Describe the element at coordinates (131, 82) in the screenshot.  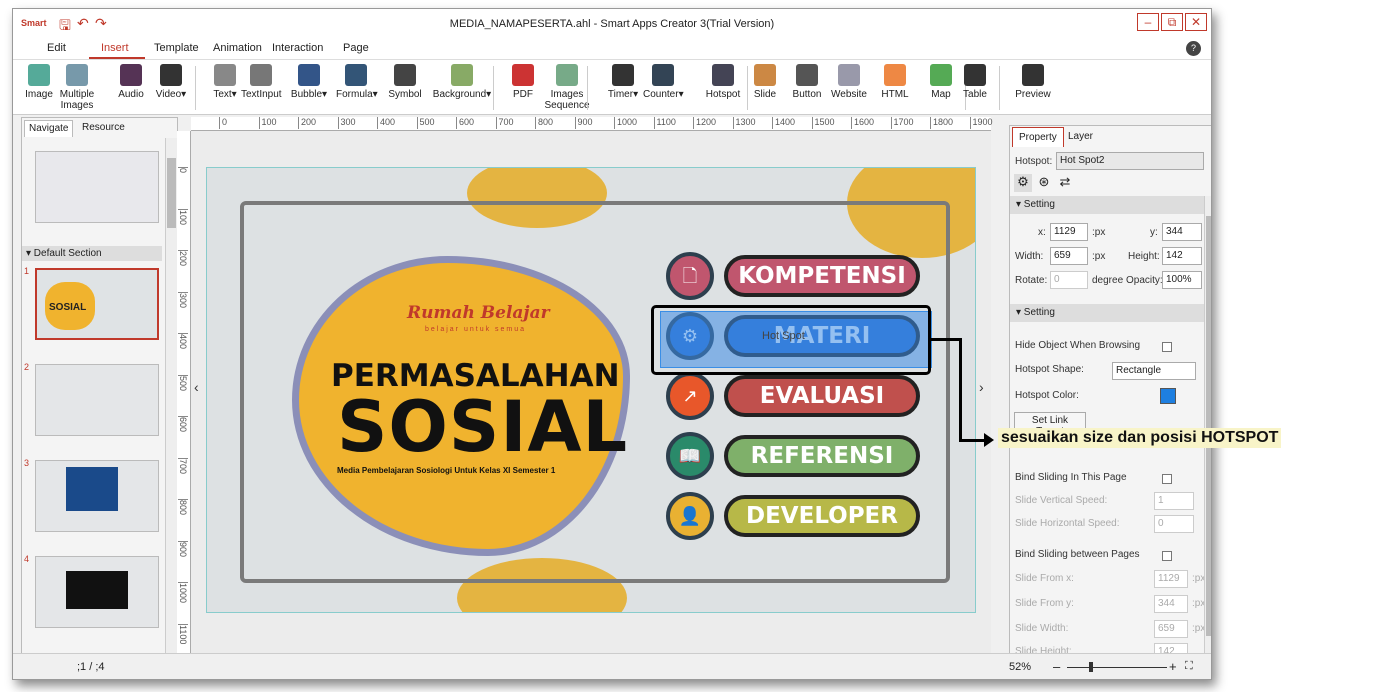
I see `toolbar-audio-button: Audio` at that location.